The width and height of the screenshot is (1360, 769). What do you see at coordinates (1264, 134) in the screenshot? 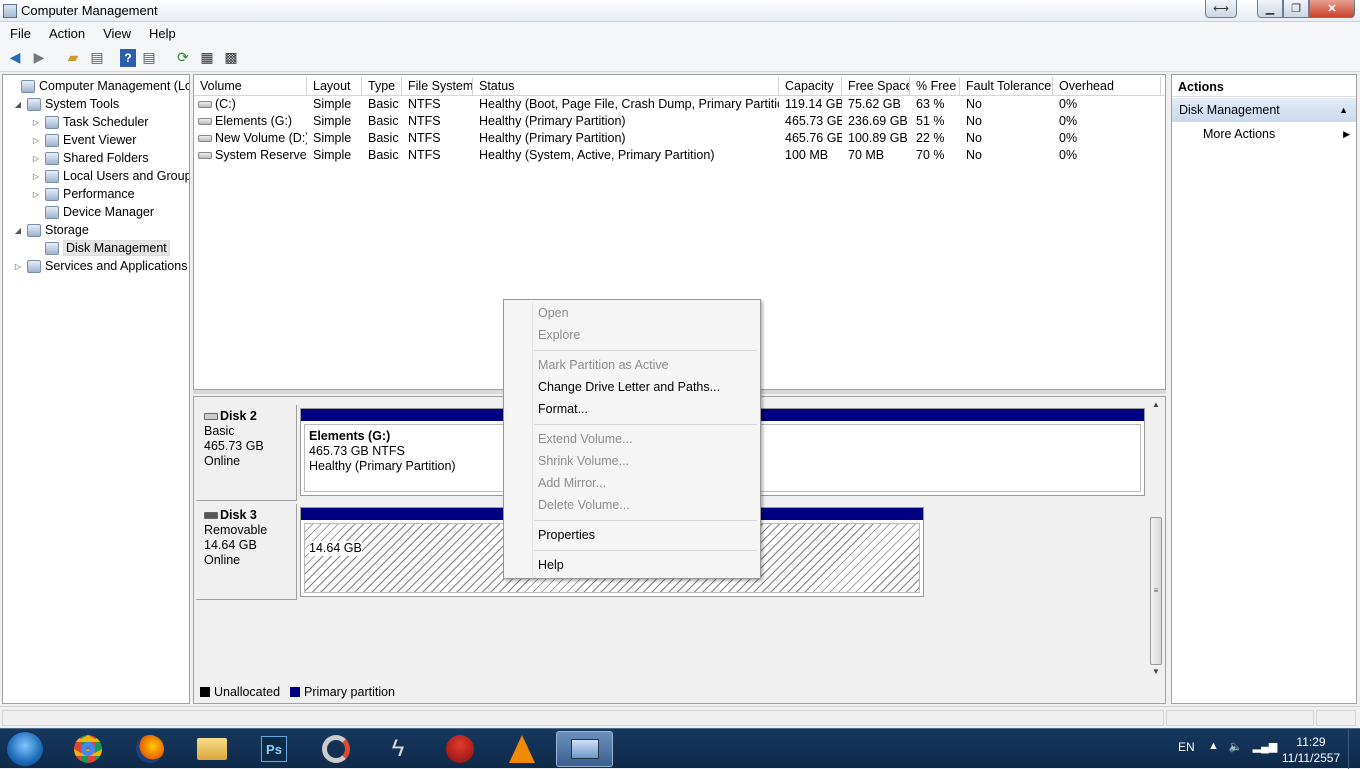
I see `more-actions-item: More Actions ▶` at bounding box center [1264, 134].